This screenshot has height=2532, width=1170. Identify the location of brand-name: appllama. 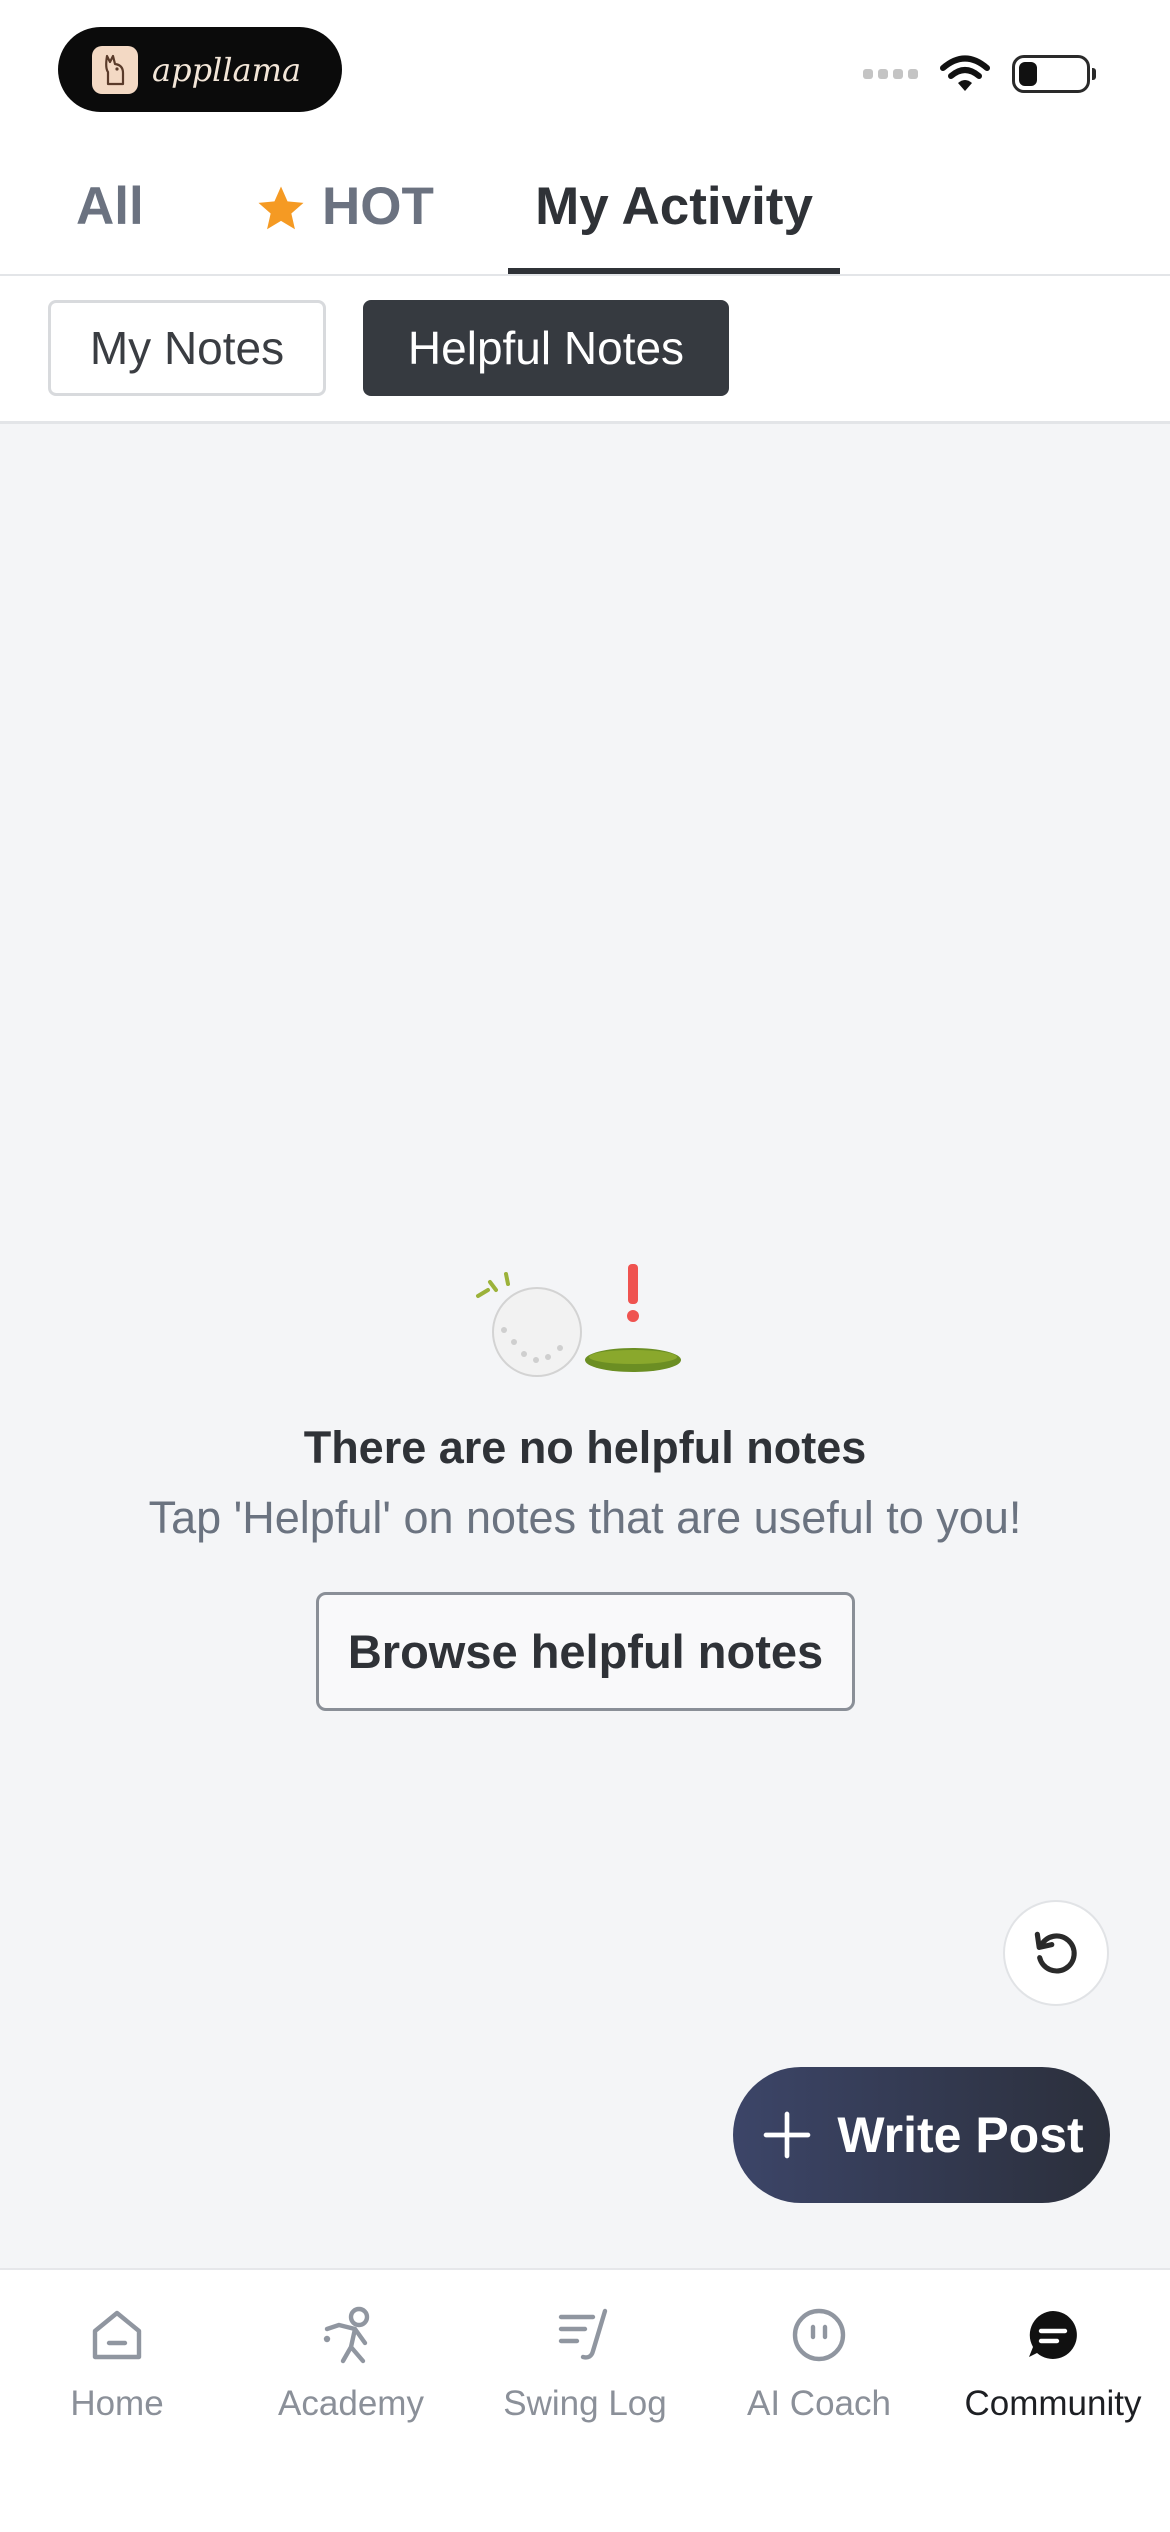
(227, 69).